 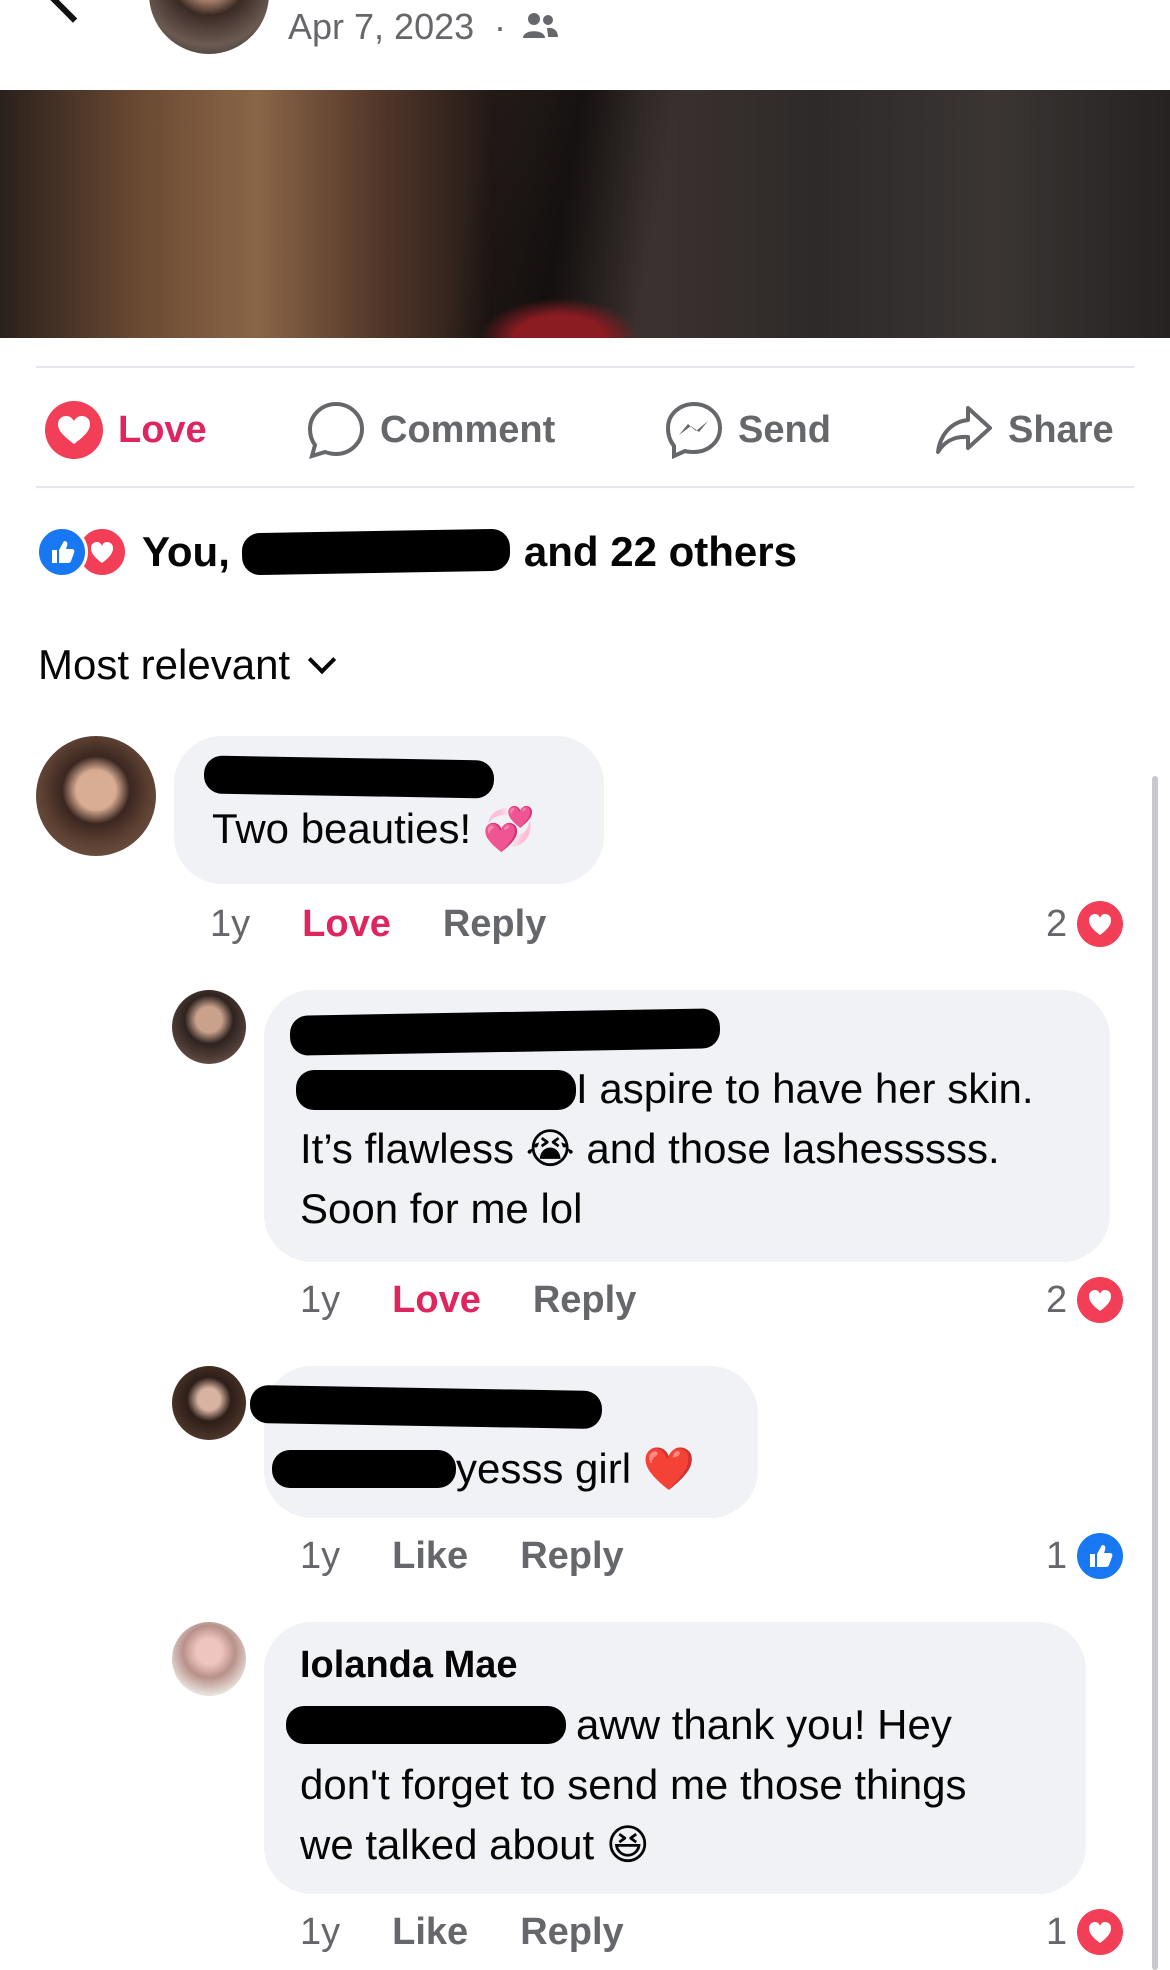 What do you see at coordinates (409, 1665) in the screenshot?
I see `comment-author: Iolanda Mae` at bounding box center [409, 1665].